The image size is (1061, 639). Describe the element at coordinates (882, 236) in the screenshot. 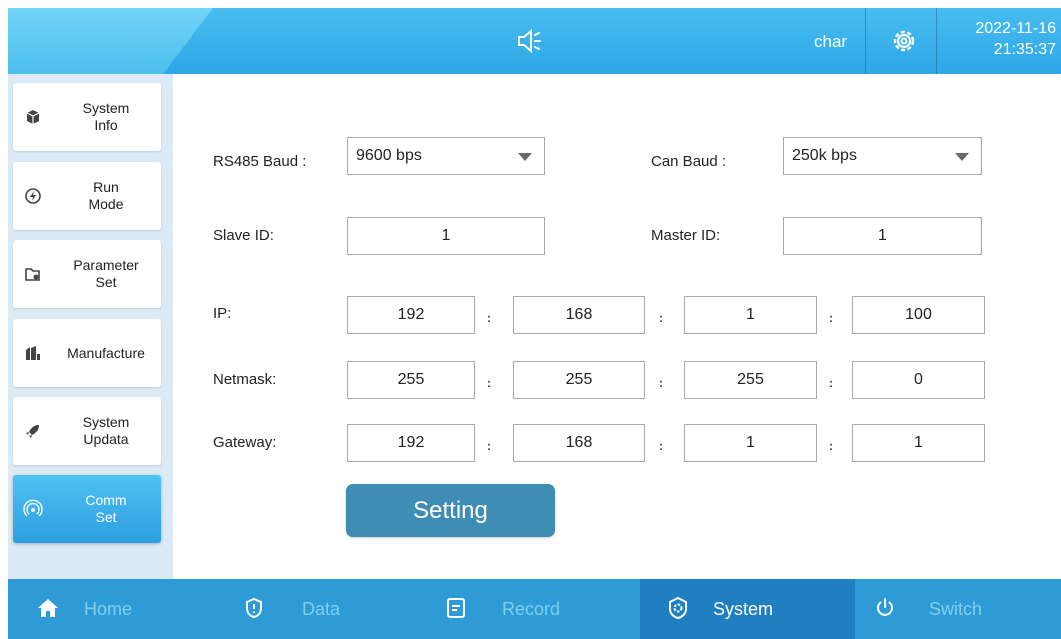

I see `master-id-input: 1` at that location.